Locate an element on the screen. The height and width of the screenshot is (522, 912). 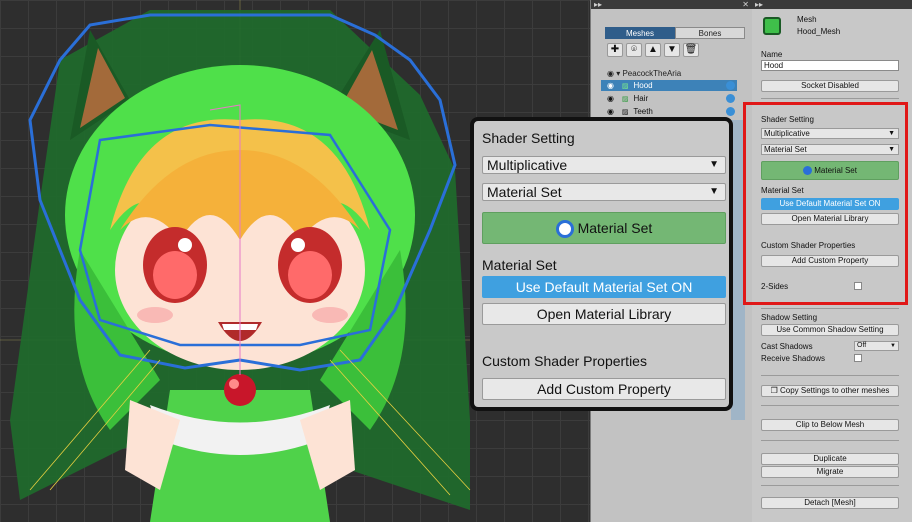
clip-to-below-mesh-button: Clip to Below Mesh is located at coordinates (830, 425).